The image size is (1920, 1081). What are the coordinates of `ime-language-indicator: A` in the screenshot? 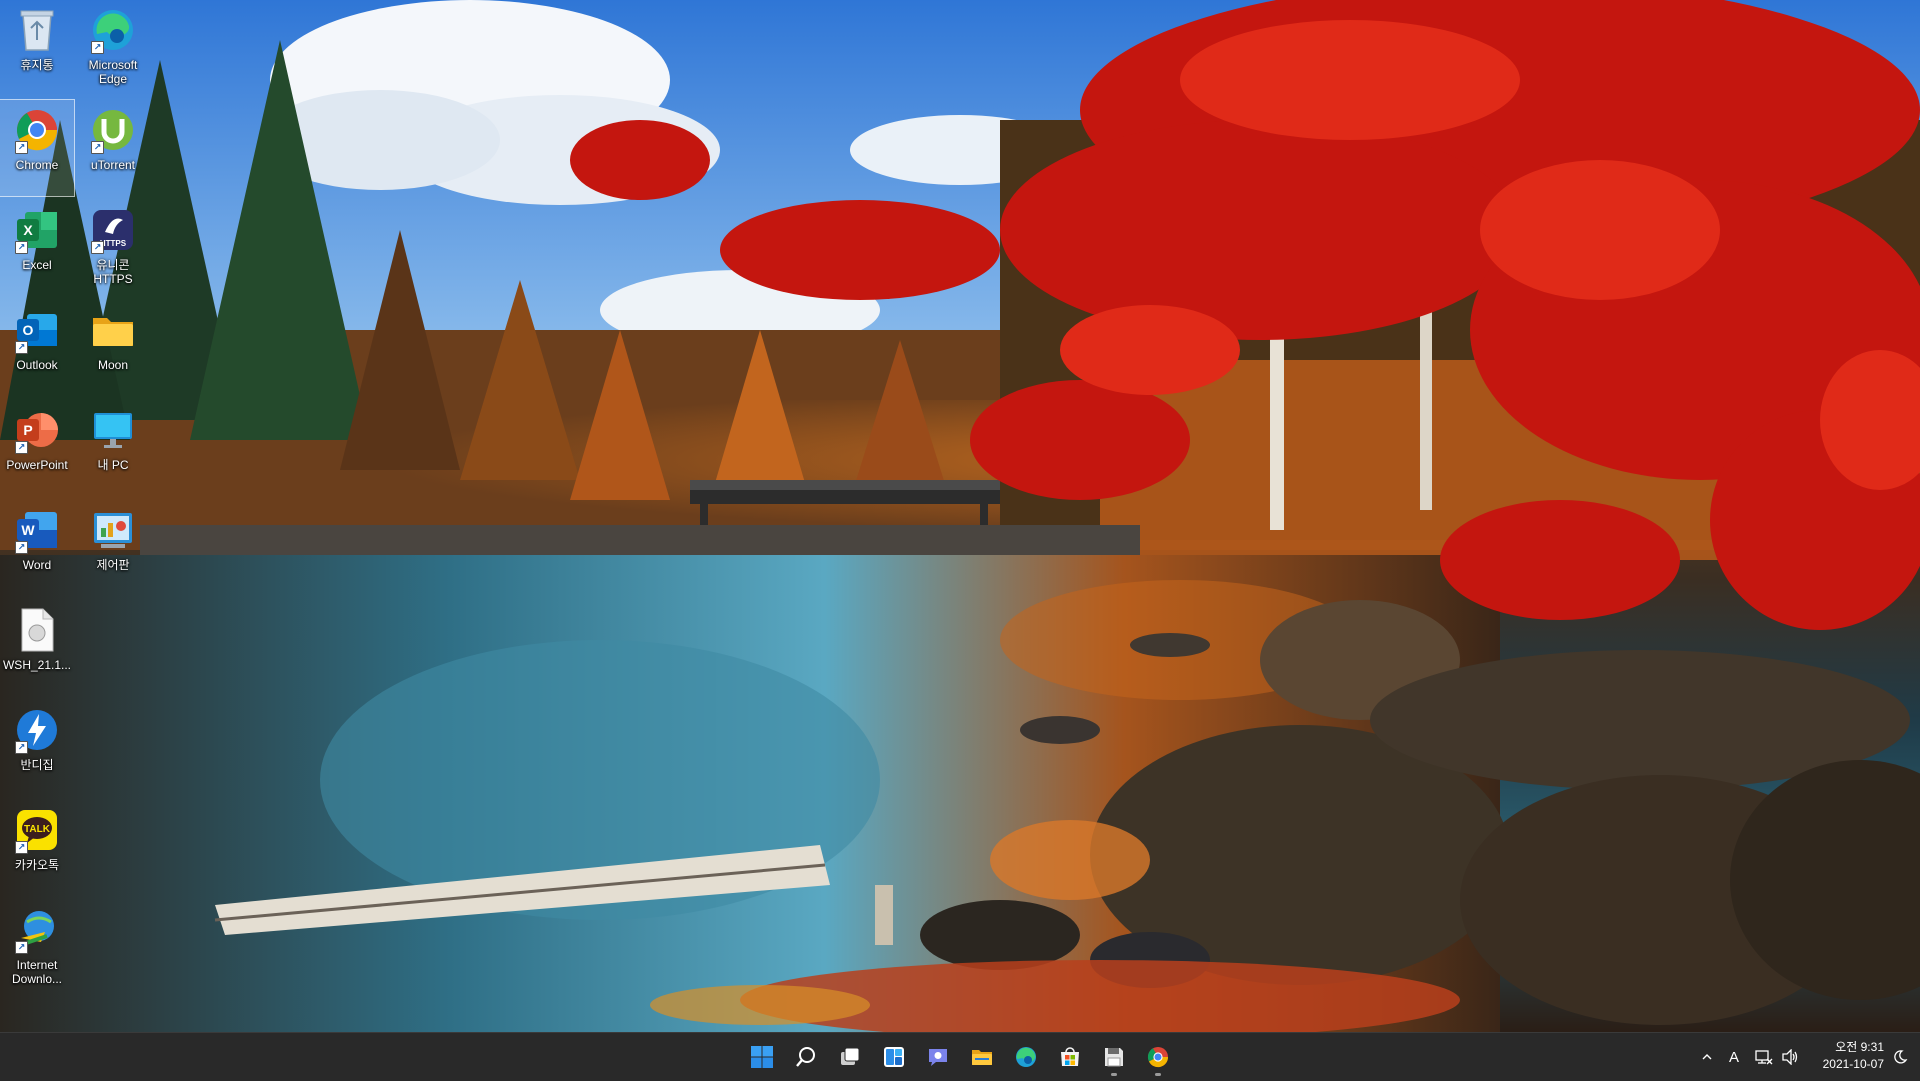 It's located at (1734, 1057).